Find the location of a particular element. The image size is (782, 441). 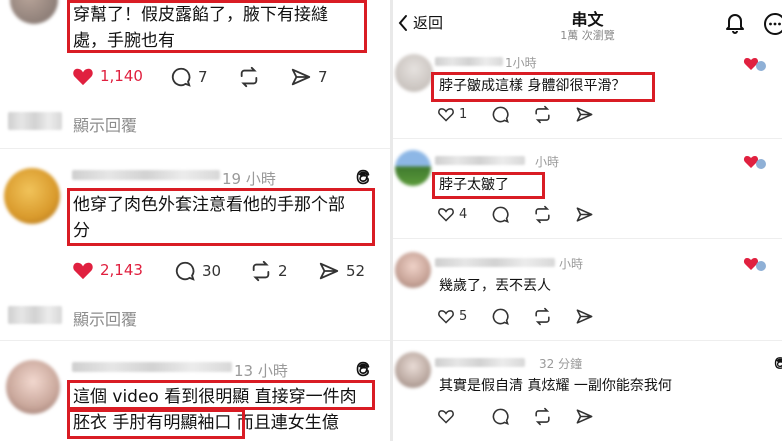

like-count: 5 is located at coordinates (463, 316).